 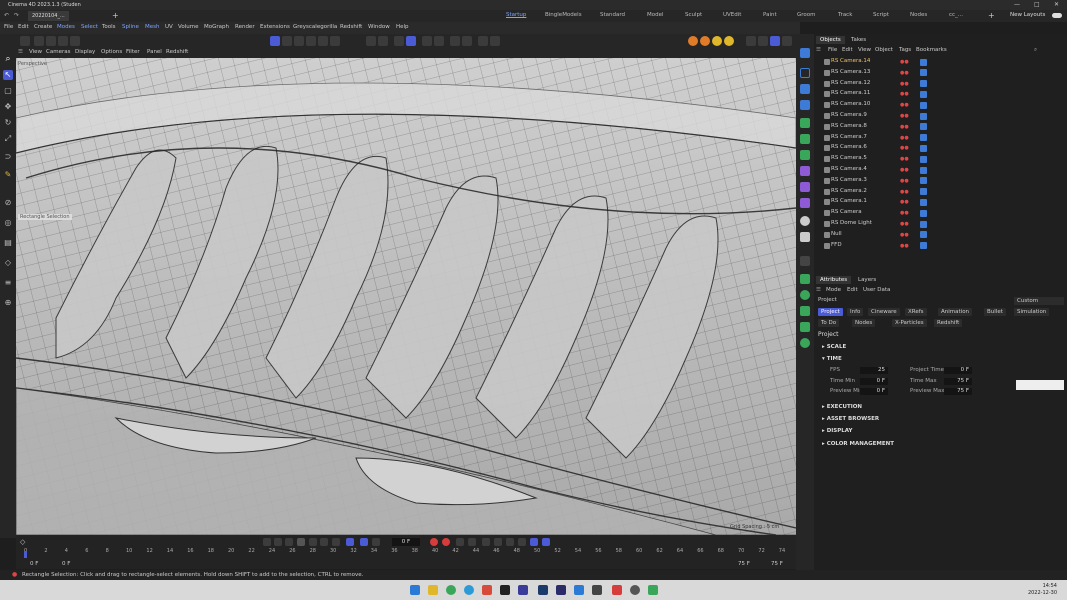 What do you see at coordinates (154, 52) in the screenshot?
I see `viewport-menu-panel: Panel` at bounding box center [154, 52].